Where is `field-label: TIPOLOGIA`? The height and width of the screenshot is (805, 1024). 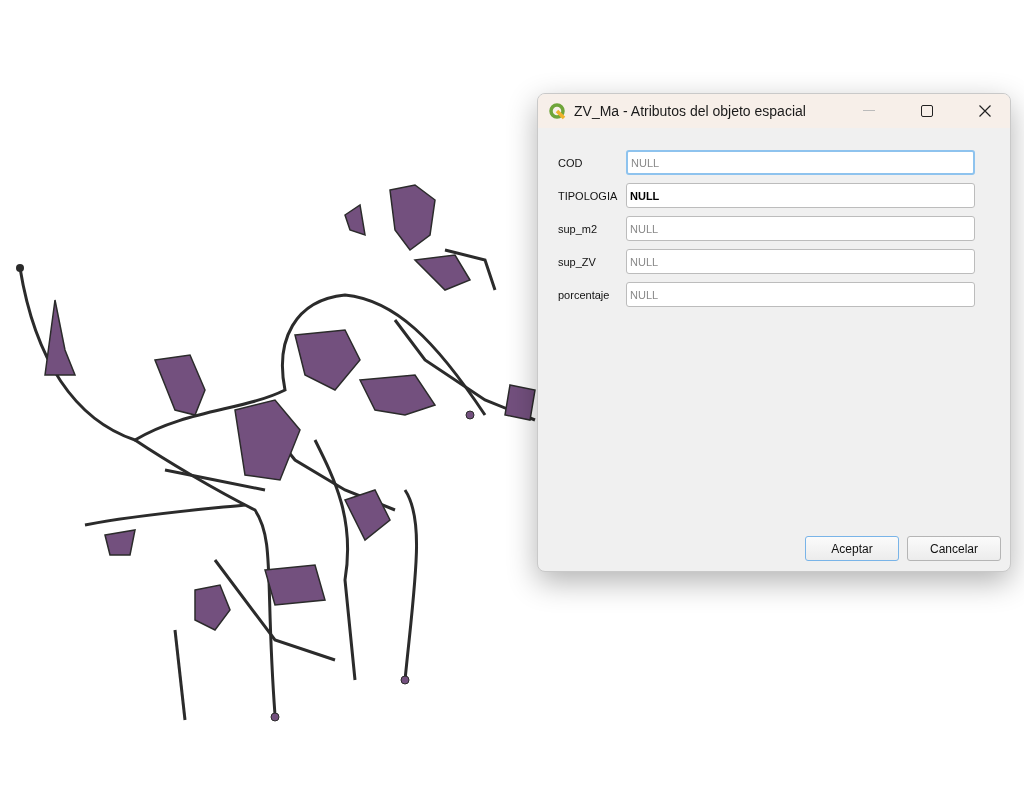
field-label: TIPOLOGIA is located at coordinates (588, 195).